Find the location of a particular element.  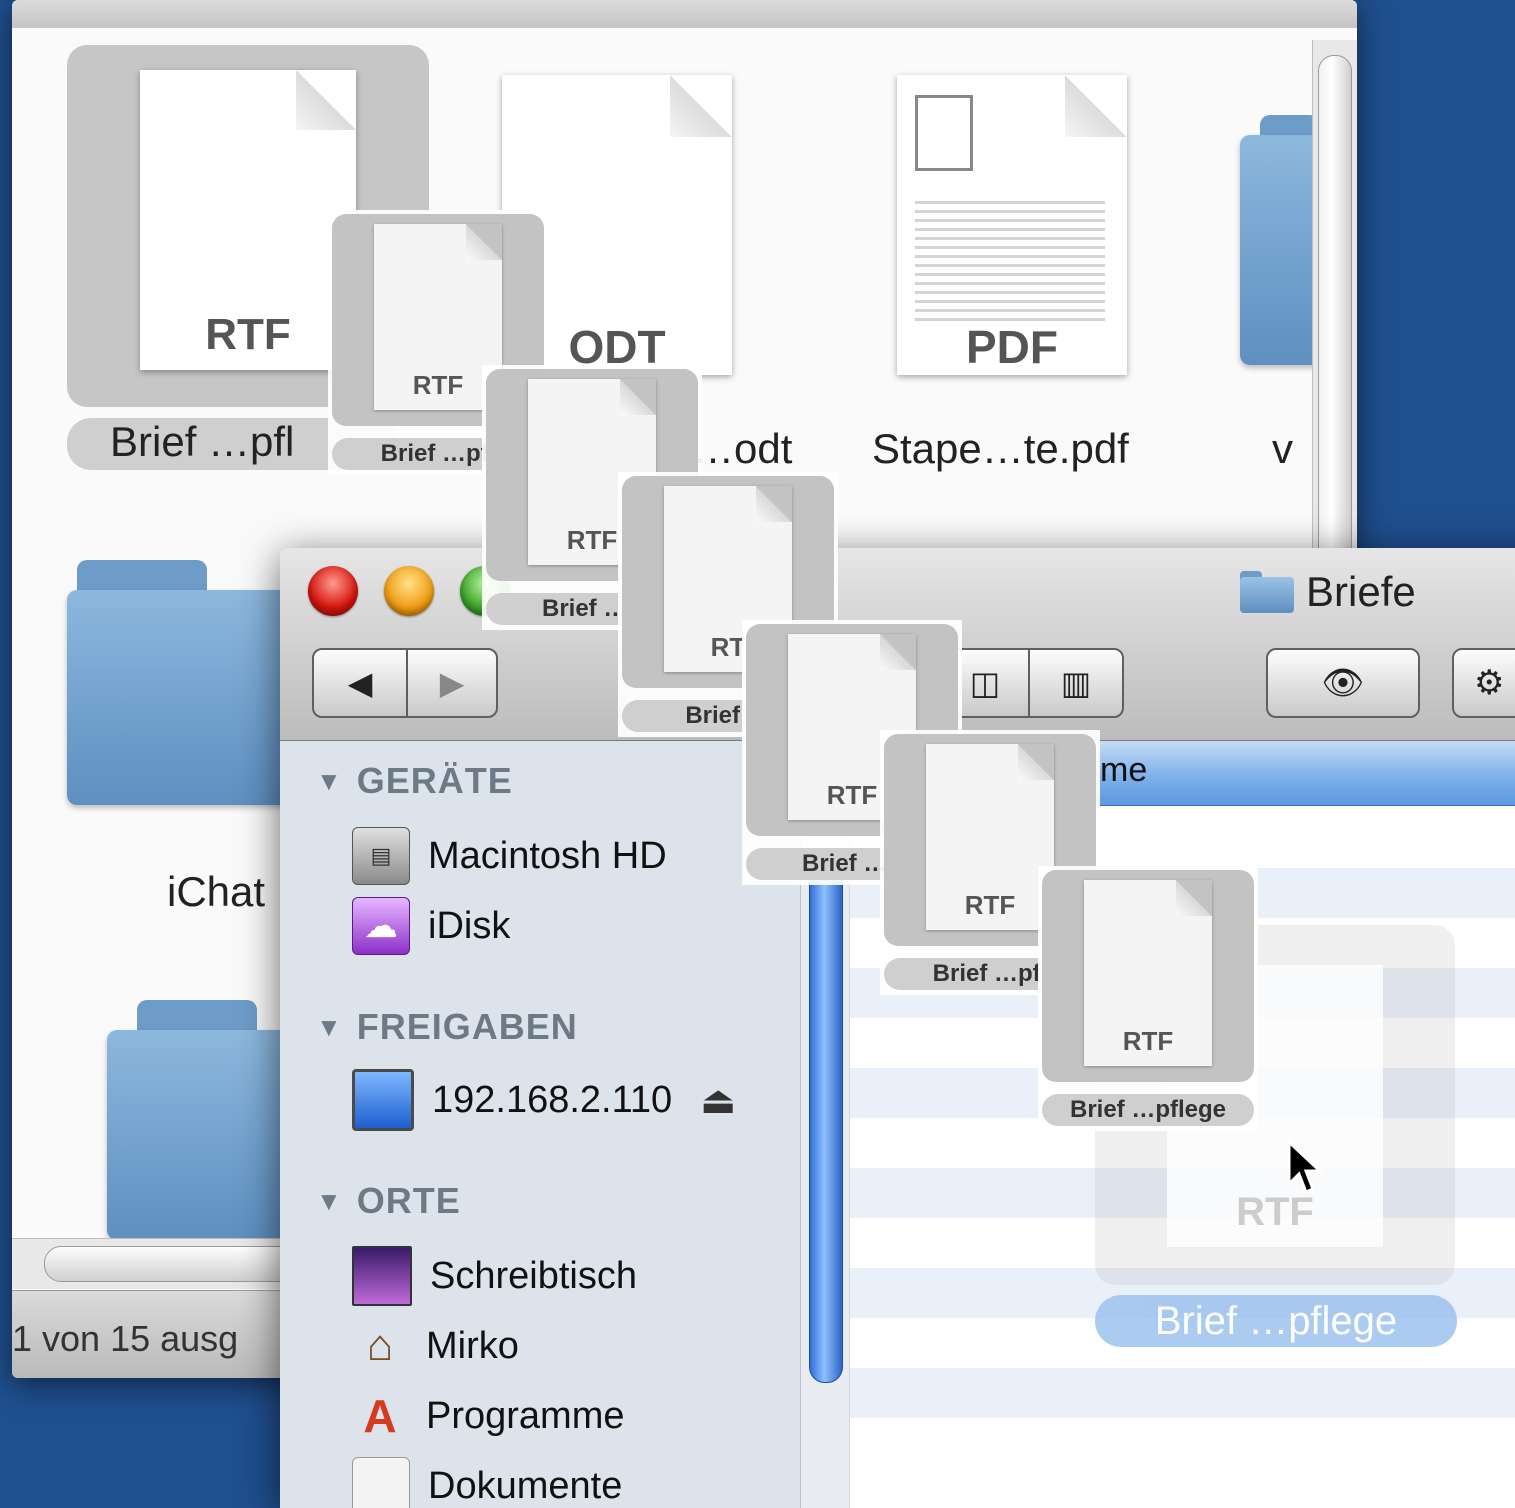

file-icon-rtf: RTF is located at coordinates (248, 220).